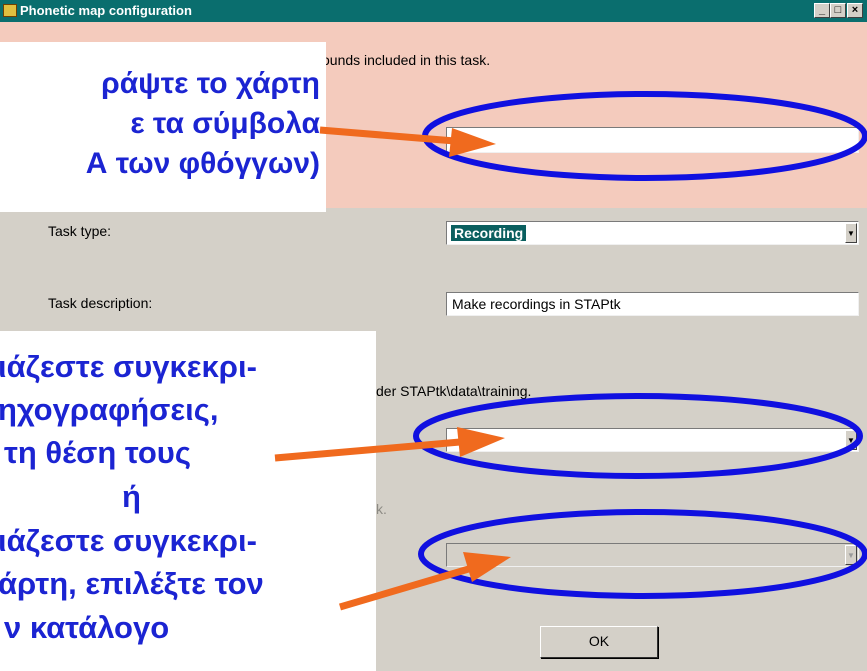  I want to click on callout-line: ηχογραφήσεις,, so click(109, 409).